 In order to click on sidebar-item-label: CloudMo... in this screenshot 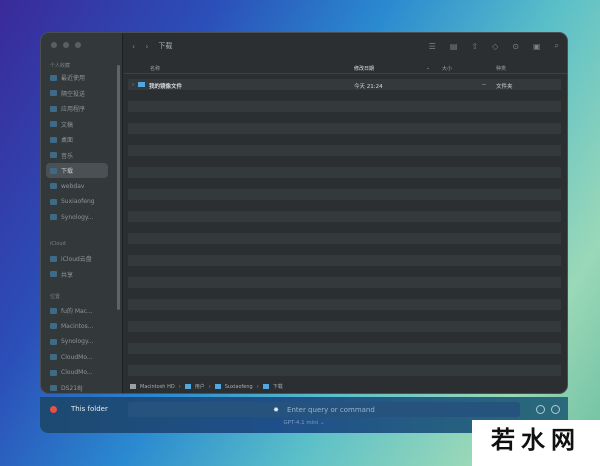, I will do `click(77, 372)`.